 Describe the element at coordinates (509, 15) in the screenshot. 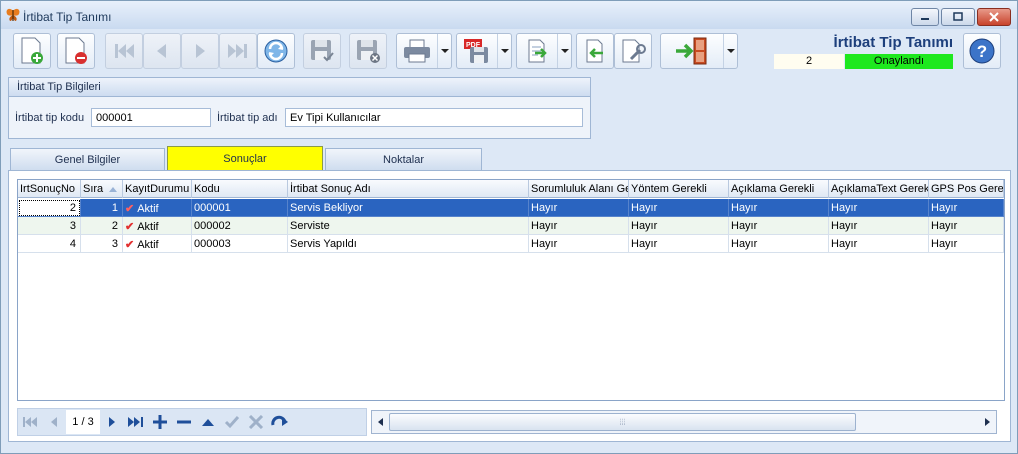

I see `title-bar: İrtibat Tip Tanımı` at that location.